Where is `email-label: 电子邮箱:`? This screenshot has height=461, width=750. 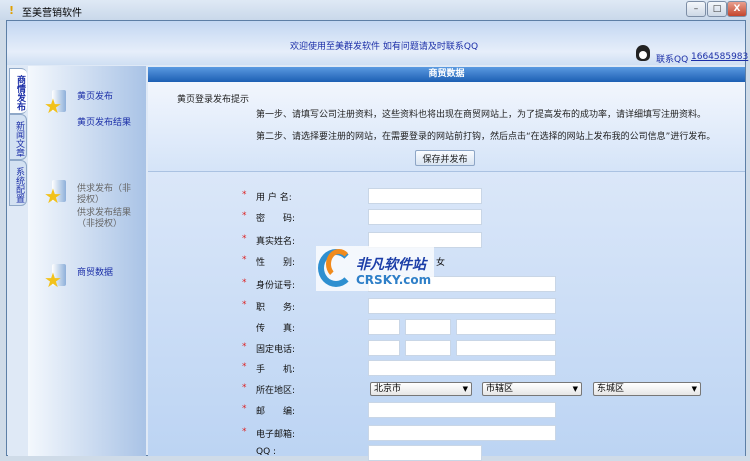 email-label: 电子邮箱: is located at coordinates (276, 435).